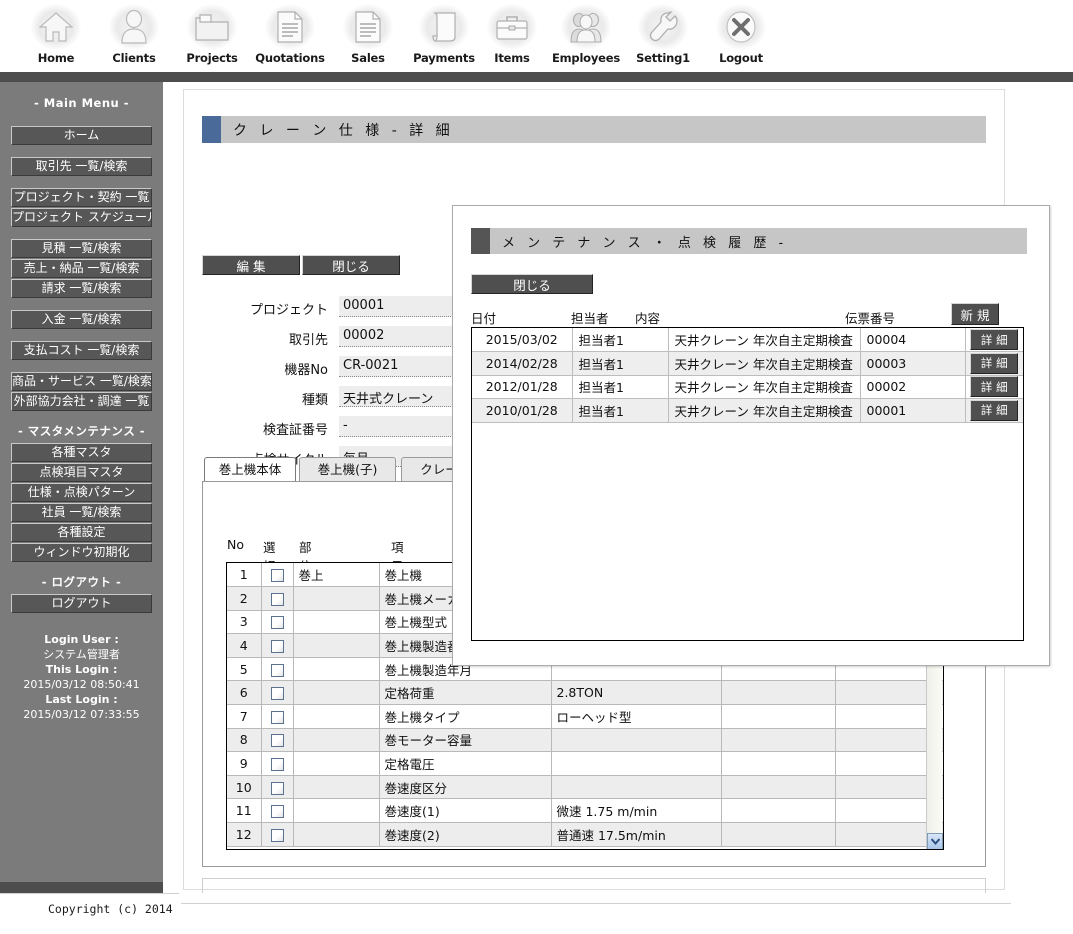  I want to click on sidebar-item-10: 外部協力会社・調達 一覧, so click(81, 401).